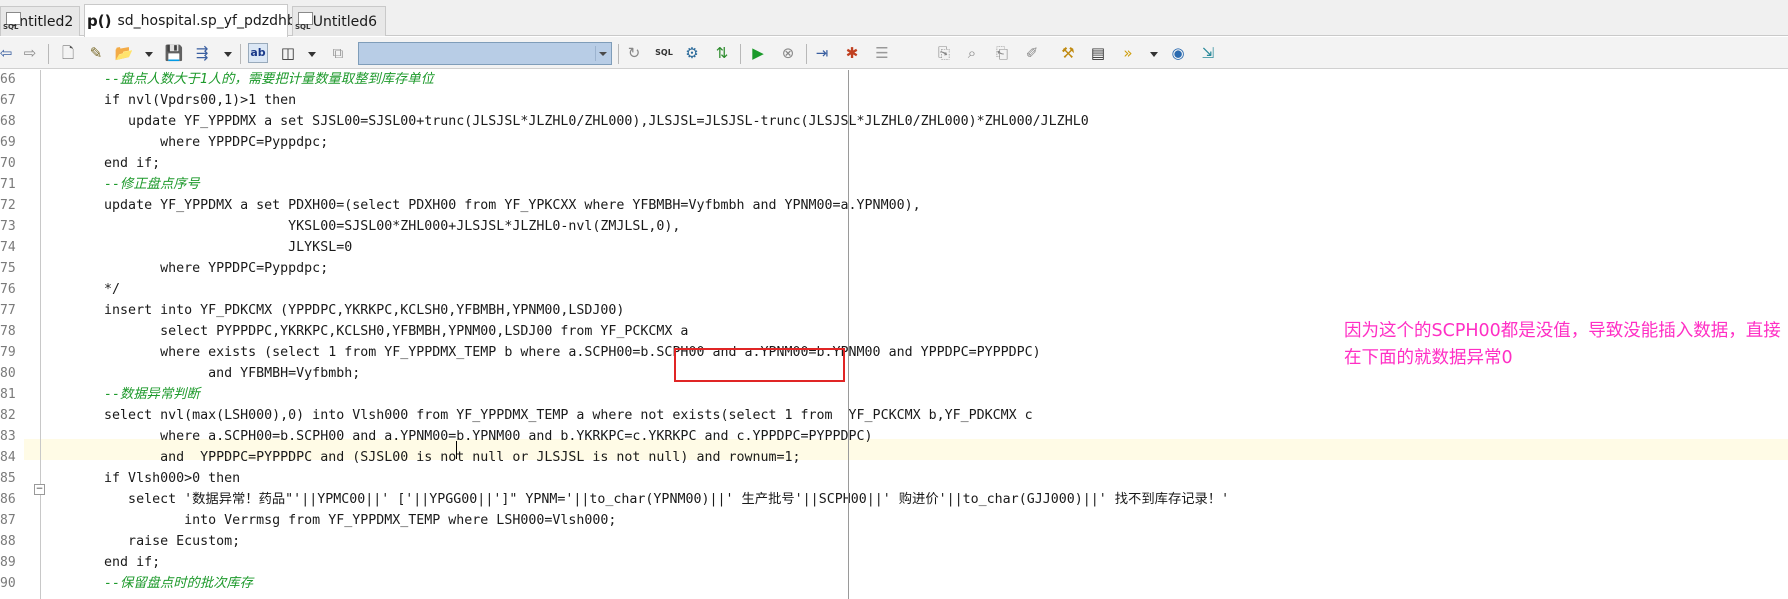 The width and height of the screenshot is (1788, 599). Describe the element at coordinates (882, 53) in the screenshot. I see `list-icon: ☰` at that location.